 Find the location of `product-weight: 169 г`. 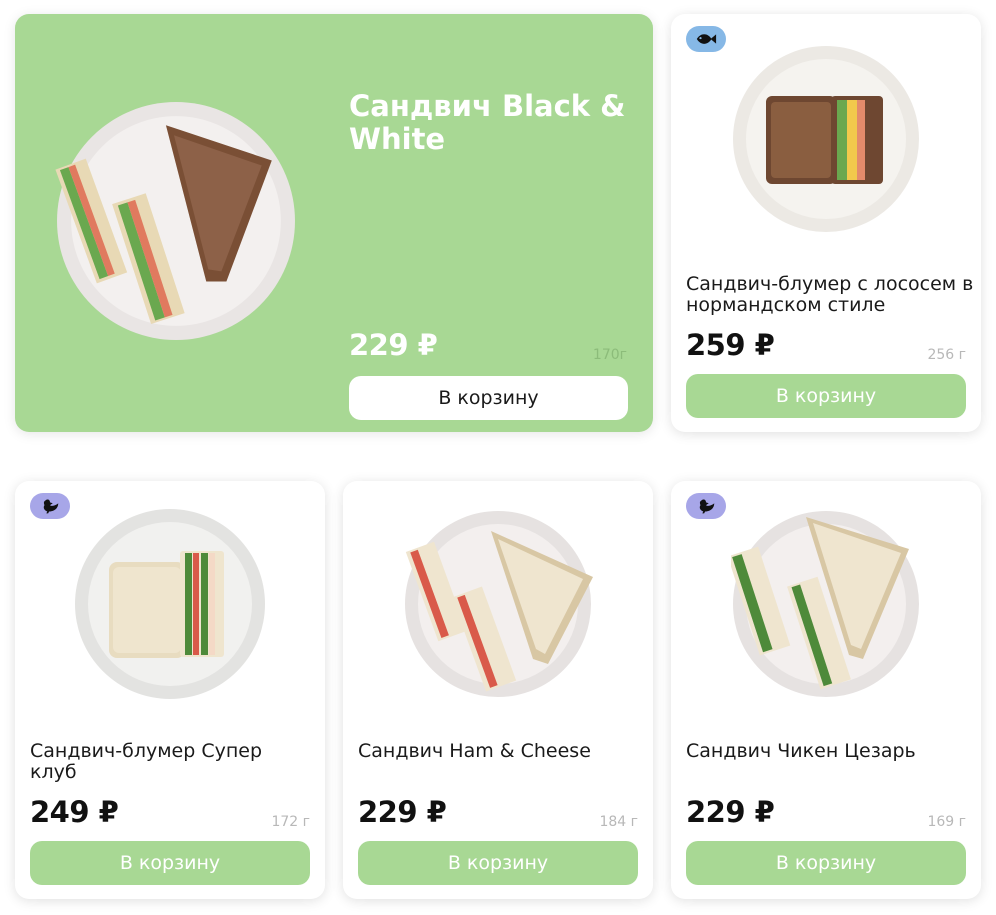

product-weight: 169 г is located at coordinates (946, 822).